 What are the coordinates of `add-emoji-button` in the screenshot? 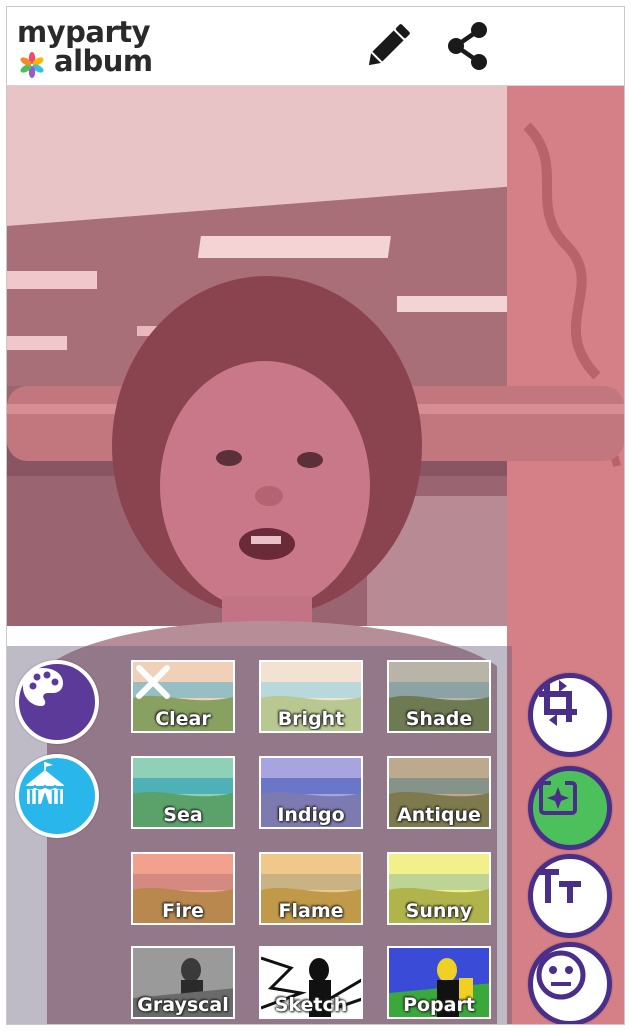 It's located at (570, 983).